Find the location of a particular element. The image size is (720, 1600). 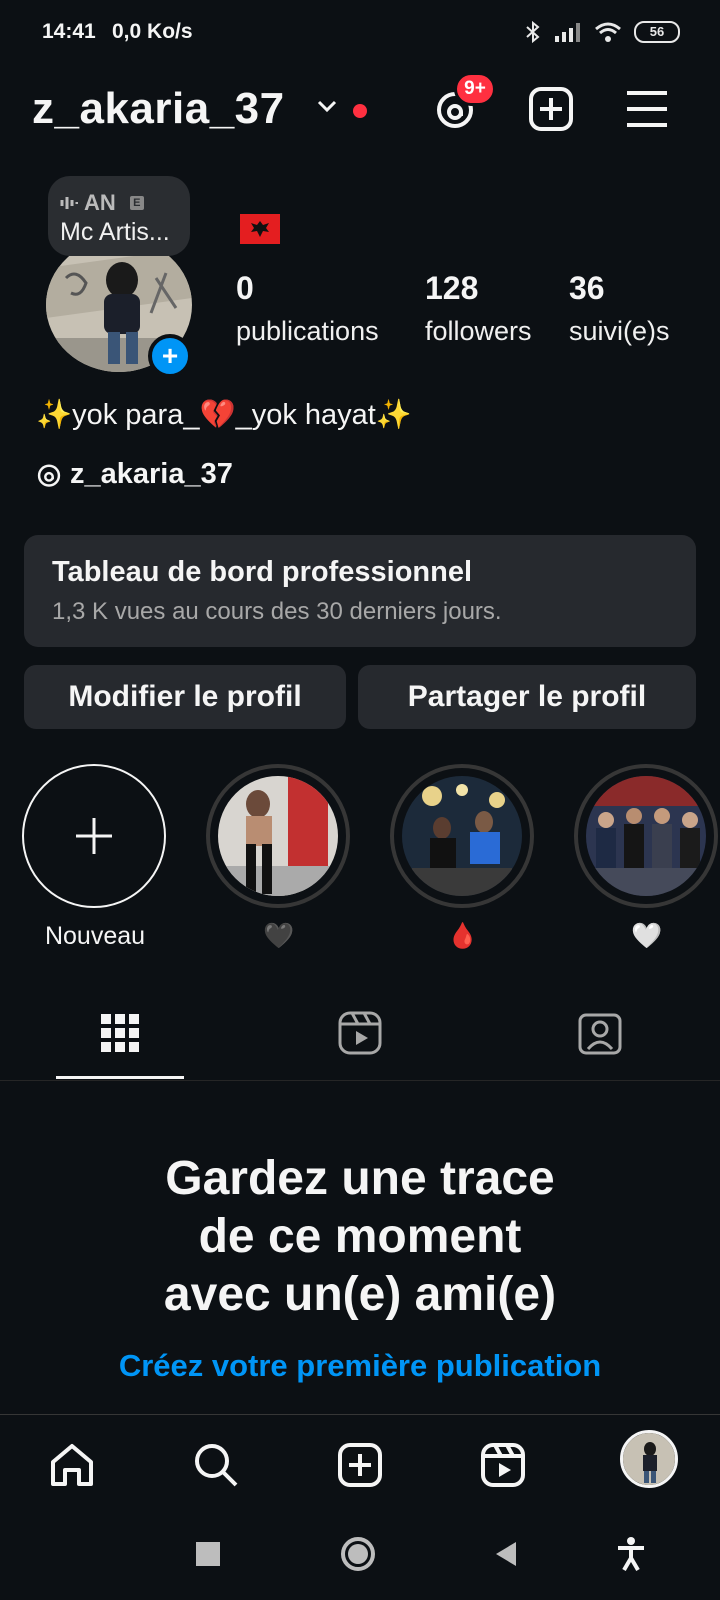

menu-button is located at coordinates (647, 109).